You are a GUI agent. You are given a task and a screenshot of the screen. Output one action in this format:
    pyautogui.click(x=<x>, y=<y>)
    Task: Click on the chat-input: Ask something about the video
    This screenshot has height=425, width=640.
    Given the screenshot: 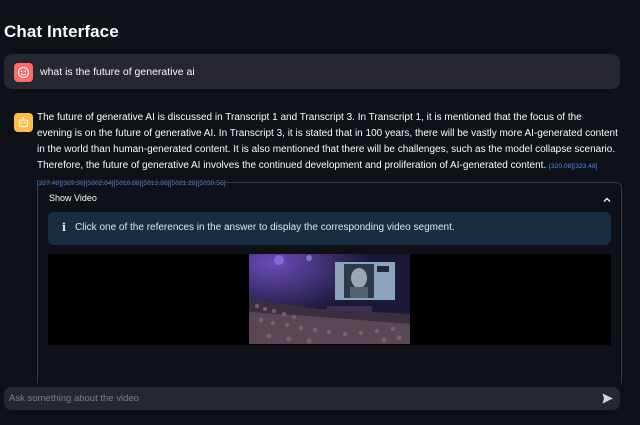 What is the action you would take?
    pyautogui.click(x=312, y=398)
    